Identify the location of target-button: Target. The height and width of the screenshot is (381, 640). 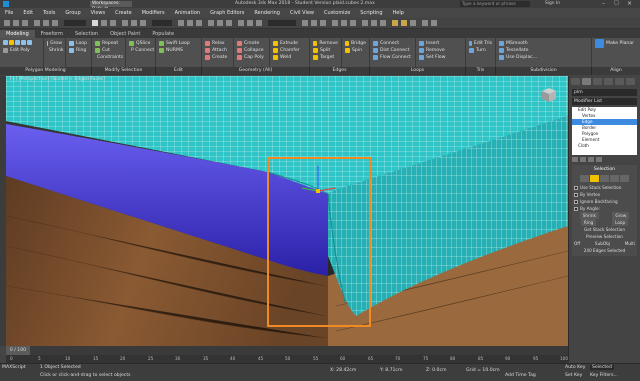
(325, 57).